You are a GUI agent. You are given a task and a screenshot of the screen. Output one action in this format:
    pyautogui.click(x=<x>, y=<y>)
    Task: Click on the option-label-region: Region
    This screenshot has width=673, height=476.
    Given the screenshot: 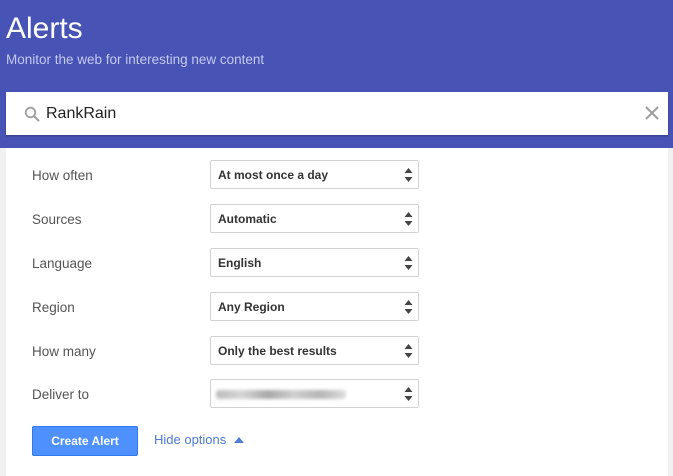 What is the action you would take?
    pyautogui.click(x=53, y=307)
    